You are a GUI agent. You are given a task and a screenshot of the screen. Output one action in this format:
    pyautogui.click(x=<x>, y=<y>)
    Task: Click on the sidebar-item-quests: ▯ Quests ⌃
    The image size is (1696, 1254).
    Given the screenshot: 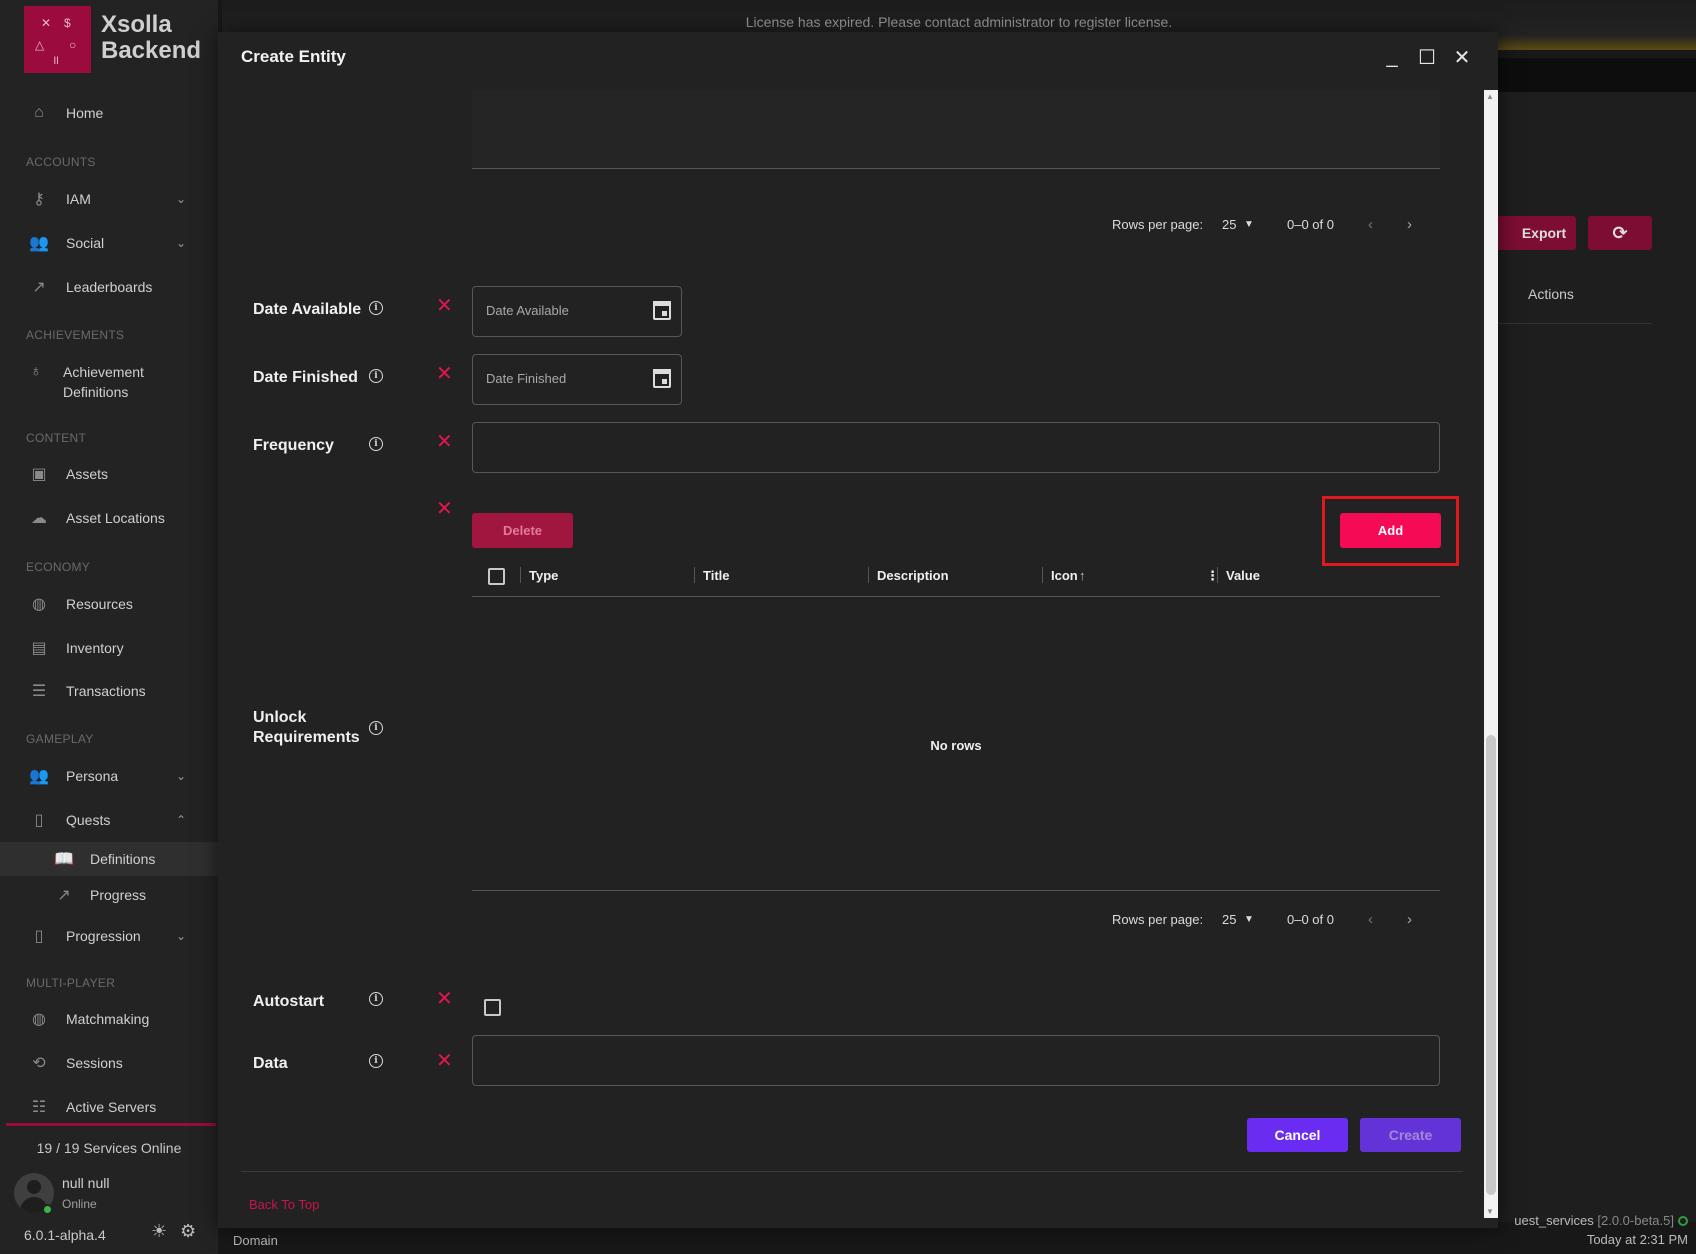 What is the action you would take?
    pyautogui.click(x=109, y=820)
    